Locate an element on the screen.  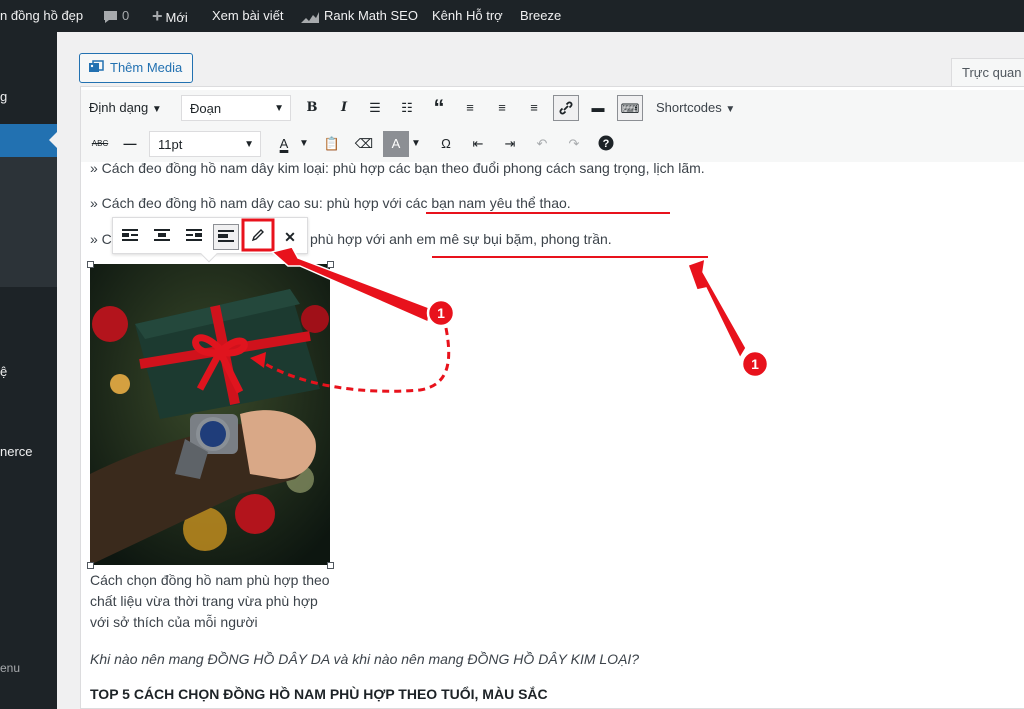
paste-text-icon: 📋 is located at coordinates (332, 144).